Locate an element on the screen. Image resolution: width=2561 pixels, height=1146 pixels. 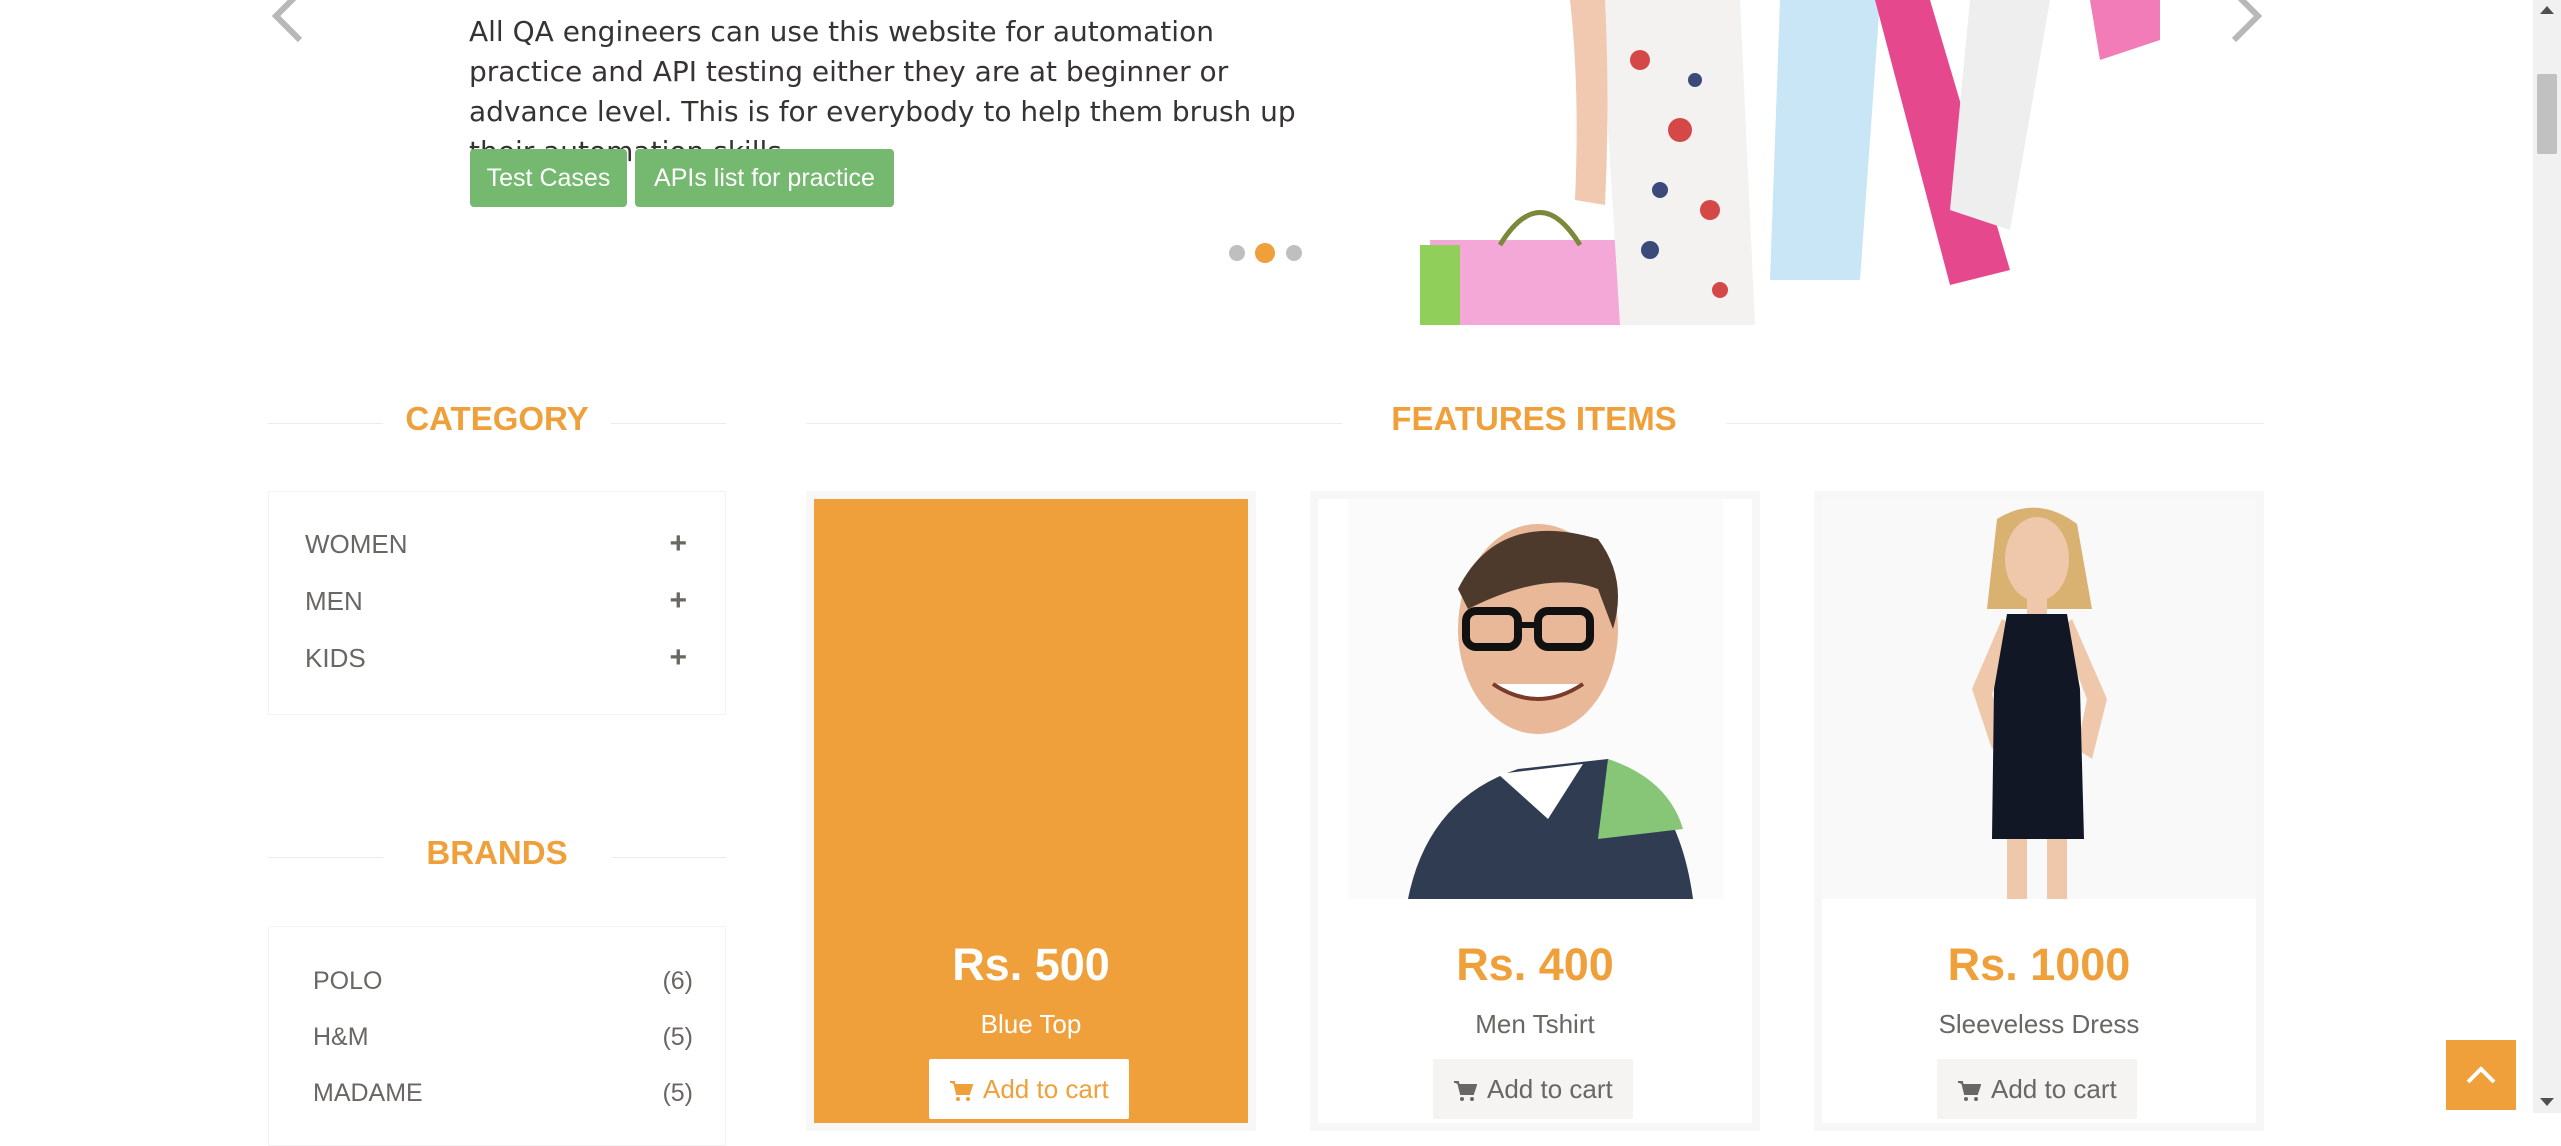
features-title-line-right is located at coordinates (1995, 423).